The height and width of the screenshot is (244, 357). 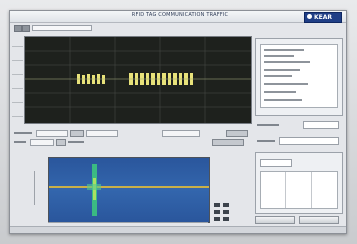 I want to click on settings-list, so click(x=299, y=76).